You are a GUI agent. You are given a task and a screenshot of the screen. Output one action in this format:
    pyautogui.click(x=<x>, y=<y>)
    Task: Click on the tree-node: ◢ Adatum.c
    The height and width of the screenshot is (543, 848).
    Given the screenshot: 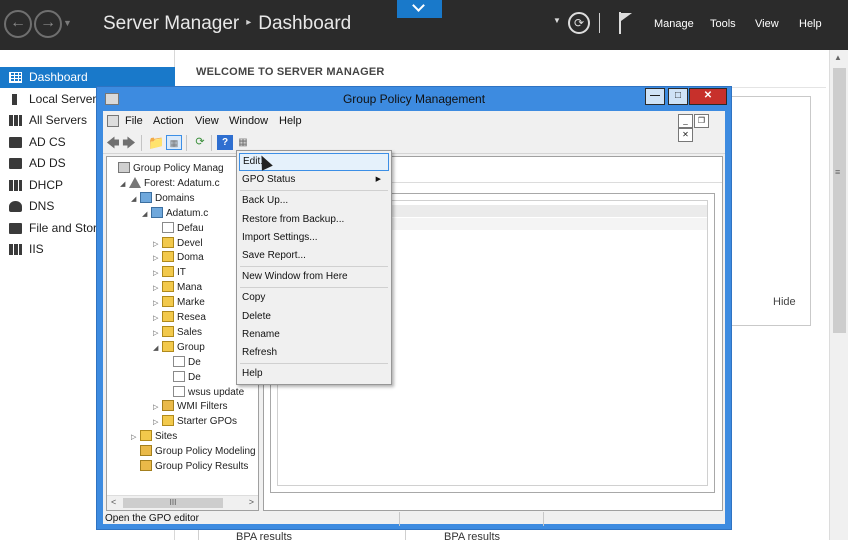 What is the action you would take?
    pyautogui.click(x=175, y=213)
    